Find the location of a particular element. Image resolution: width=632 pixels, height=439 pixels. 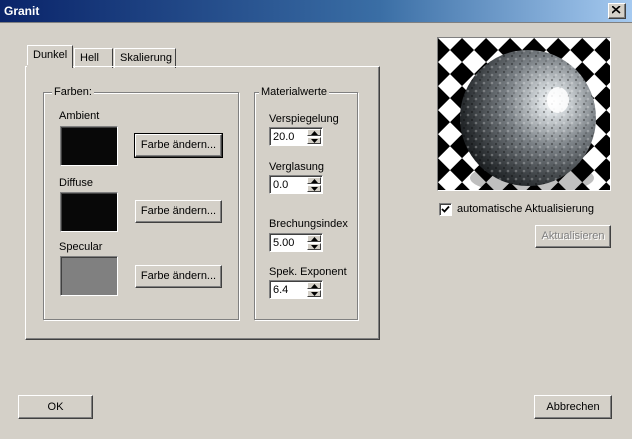

materialwerte-group-label: Materialwerte is located at coordinates (294, 92).